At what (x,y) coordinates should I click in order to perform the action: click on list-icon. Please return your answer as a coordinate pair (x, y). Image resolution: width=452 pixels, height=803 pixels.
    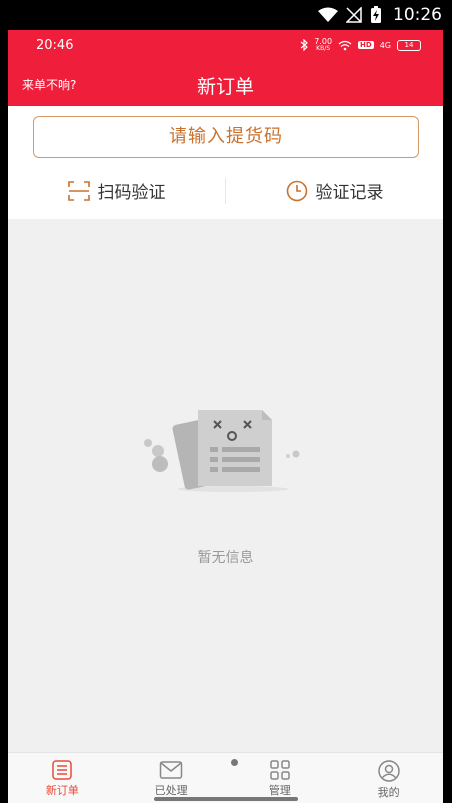
    Looking at the image, I should click on (62, 770).